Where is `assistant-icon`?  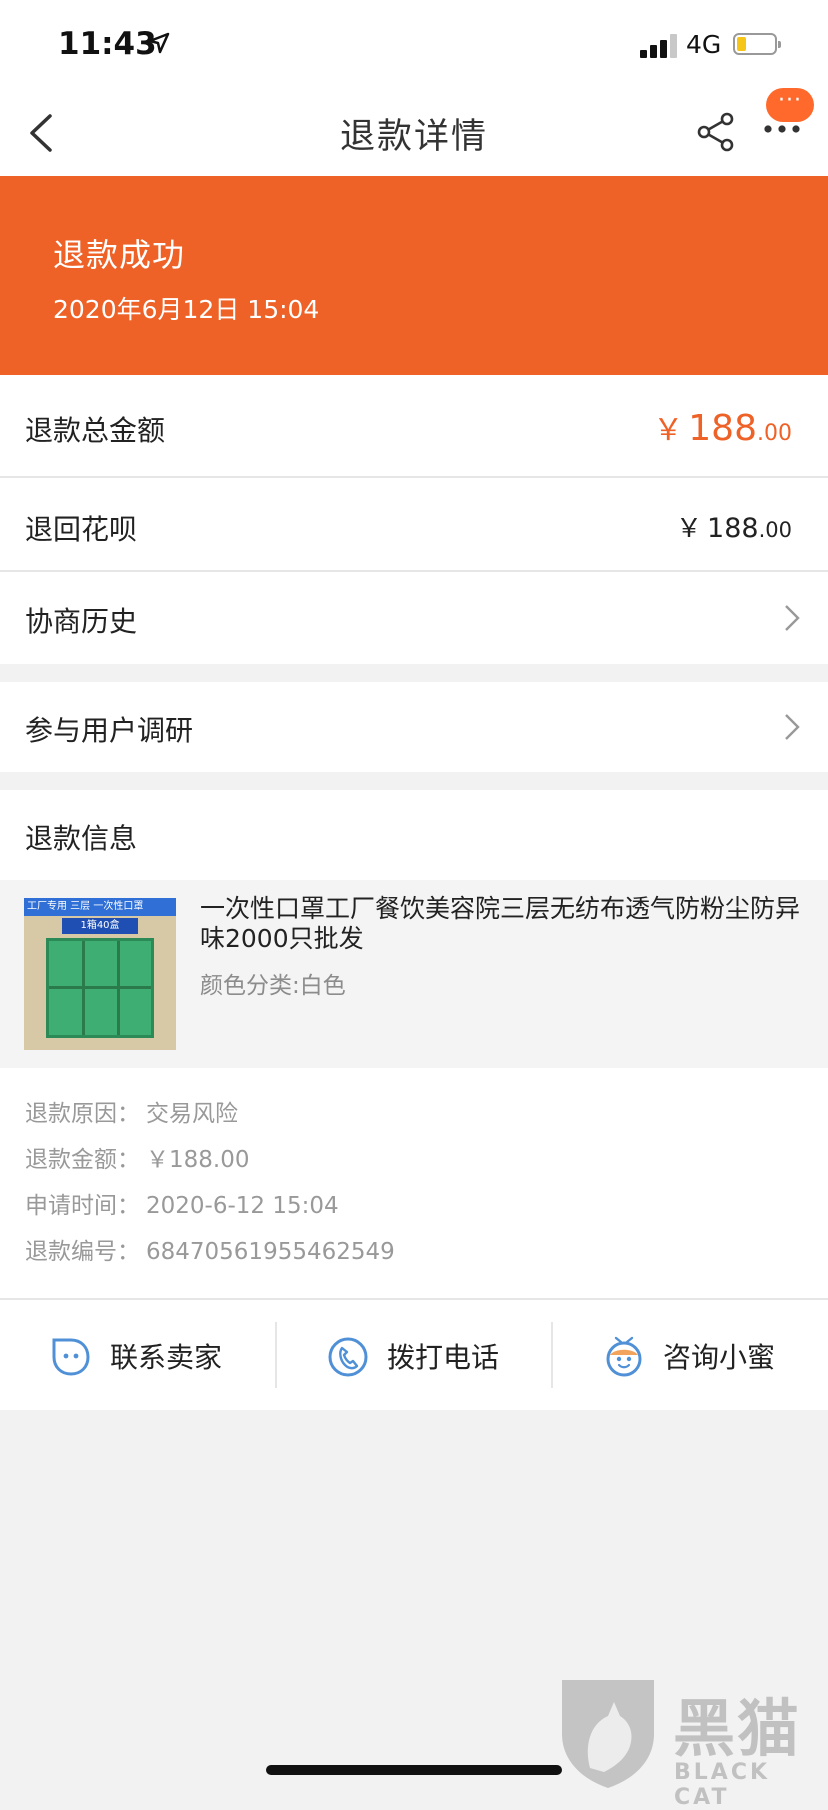
assistant-icon is located at coordinates (624, 1356).